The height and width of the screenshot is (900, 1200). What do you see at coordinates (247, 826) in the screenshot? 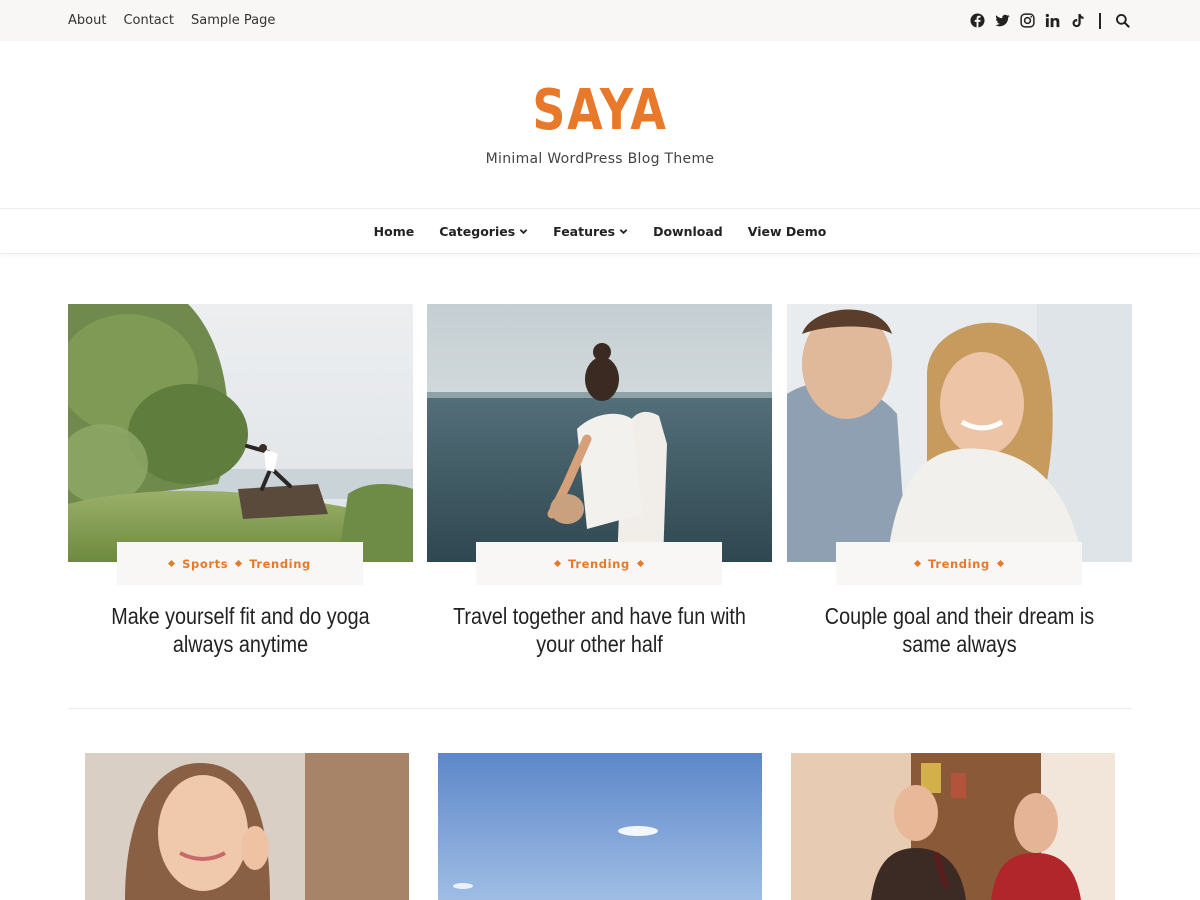
I see `post-thumbnail-portrait` at bounding box center [247, 826].